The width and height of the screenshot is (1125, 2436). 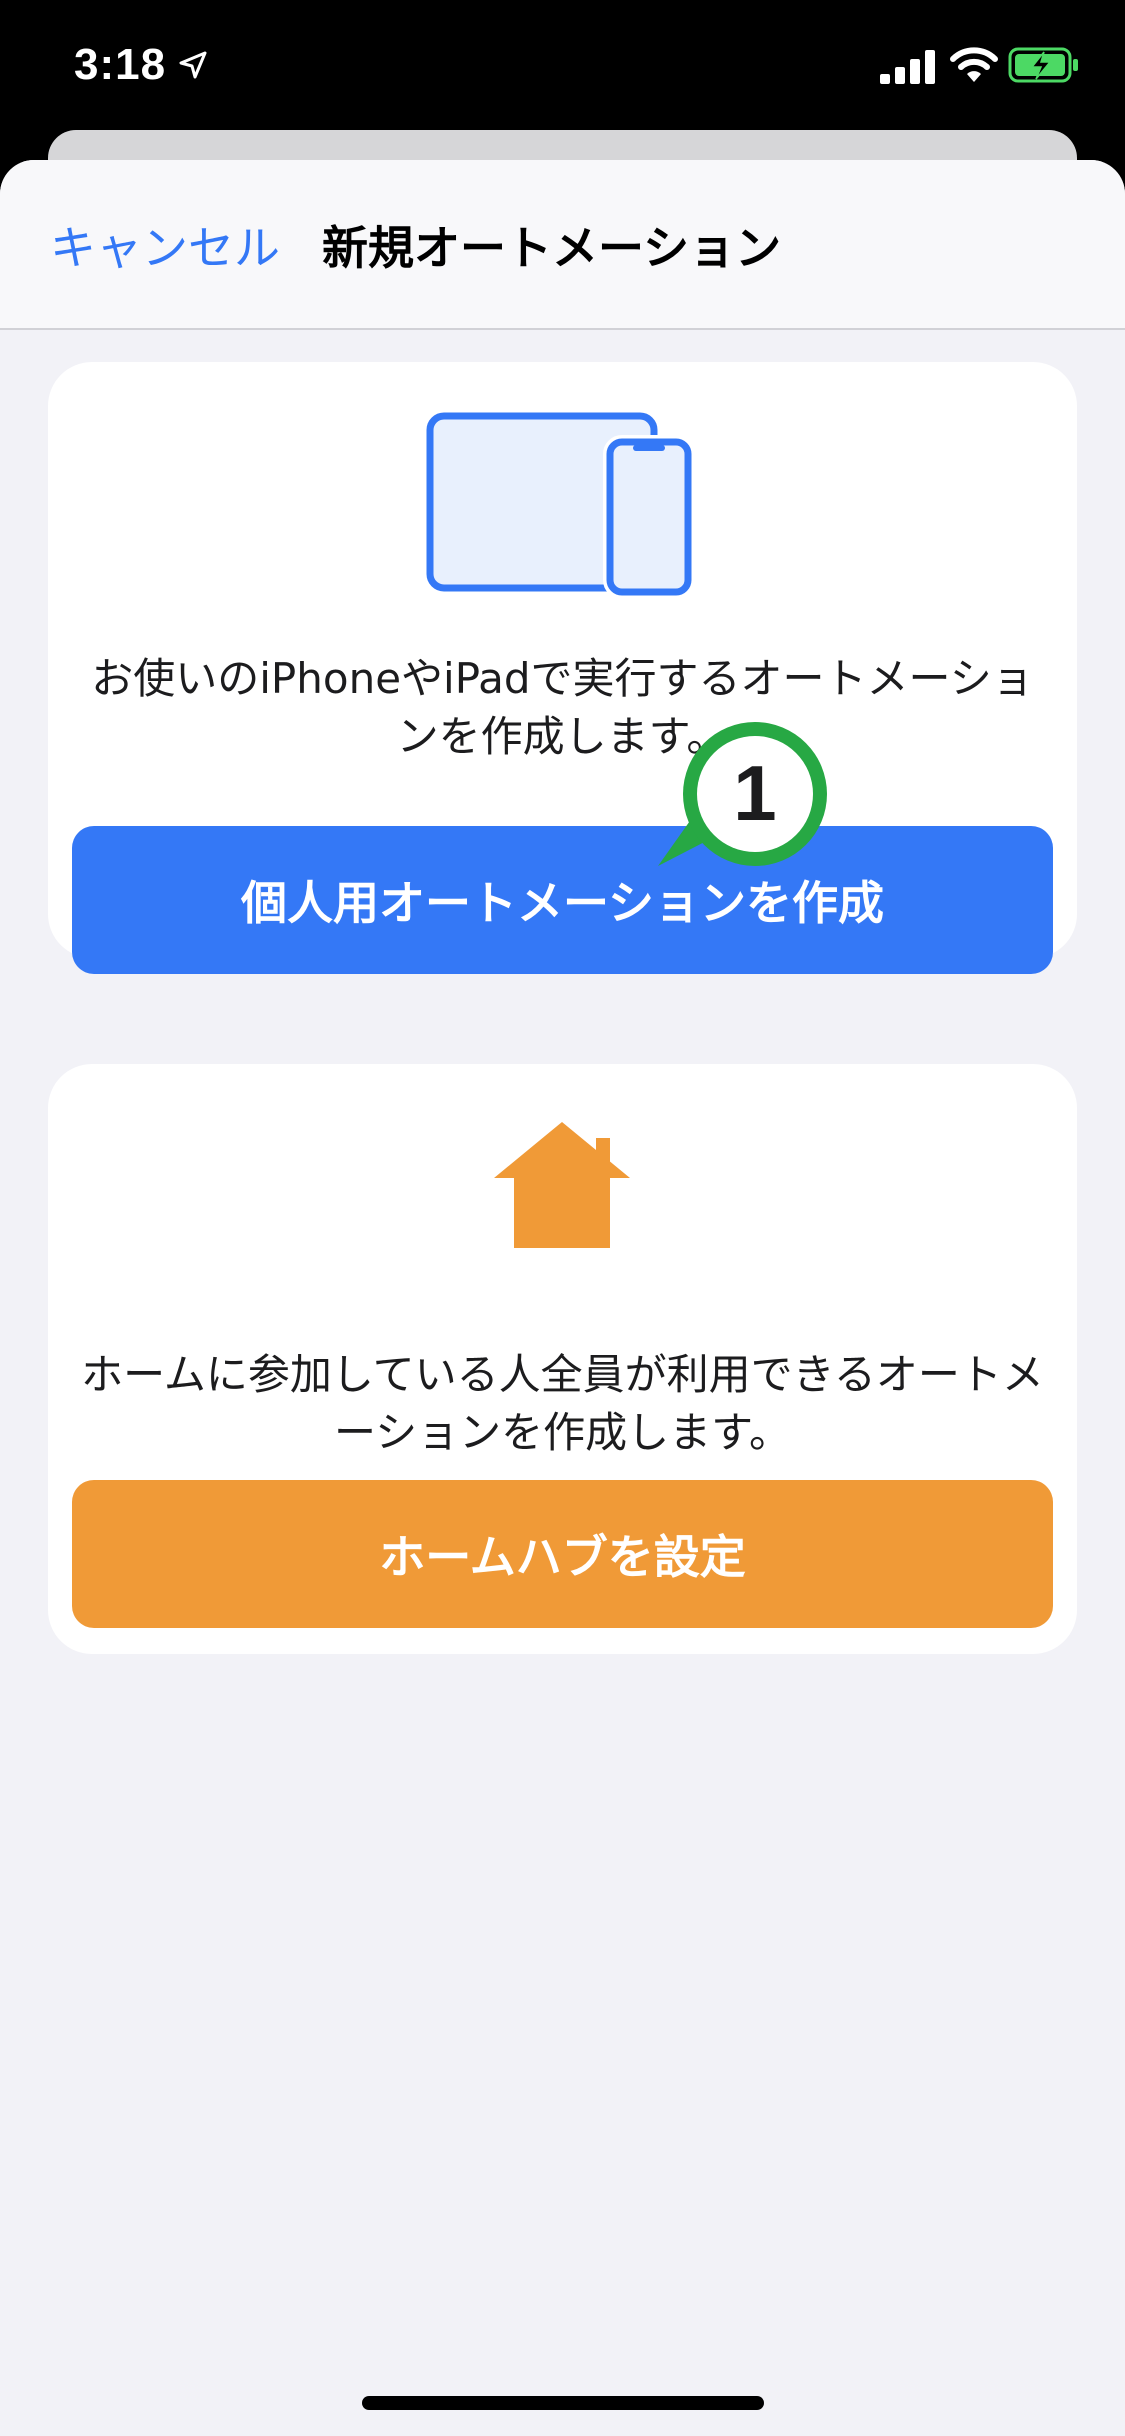 I want to click on cellular-signal-icon, so click(x=907, y=67).